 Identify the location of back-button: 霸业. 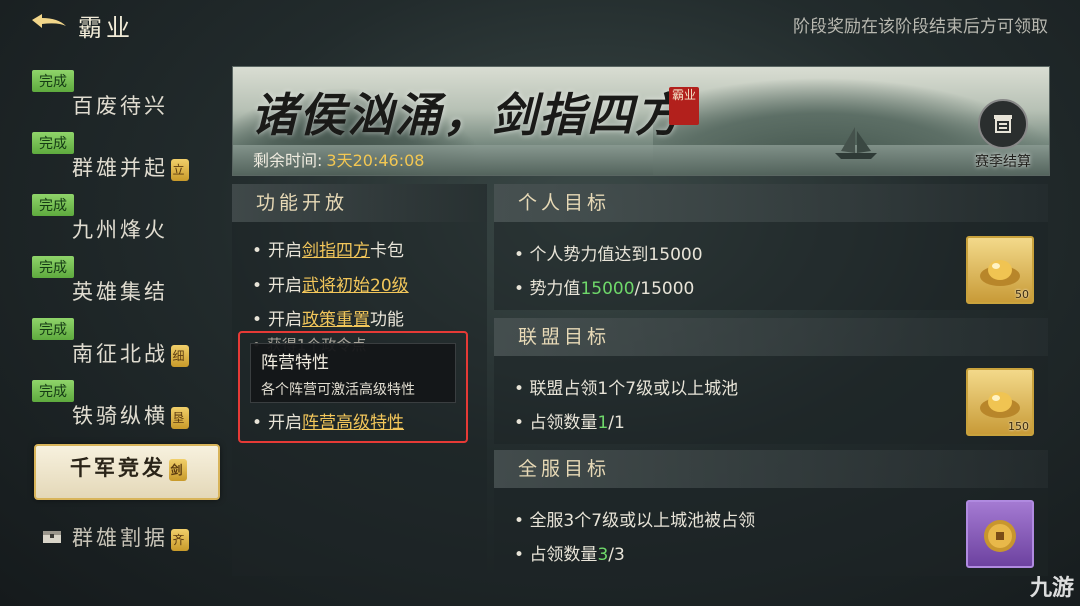
(103, 25).